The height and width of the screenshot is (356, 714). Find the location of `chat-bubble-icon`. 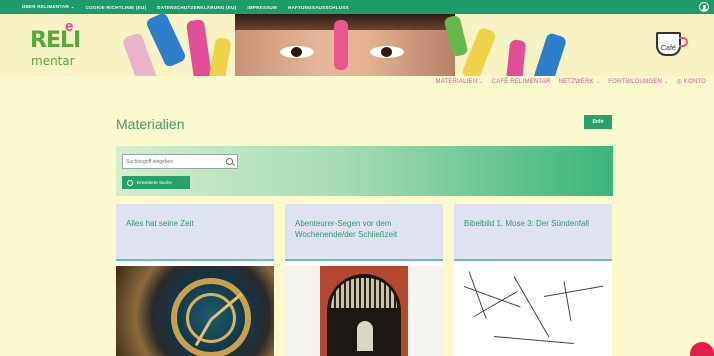

chat-bubble-icon is located at coordinates (702, 349).